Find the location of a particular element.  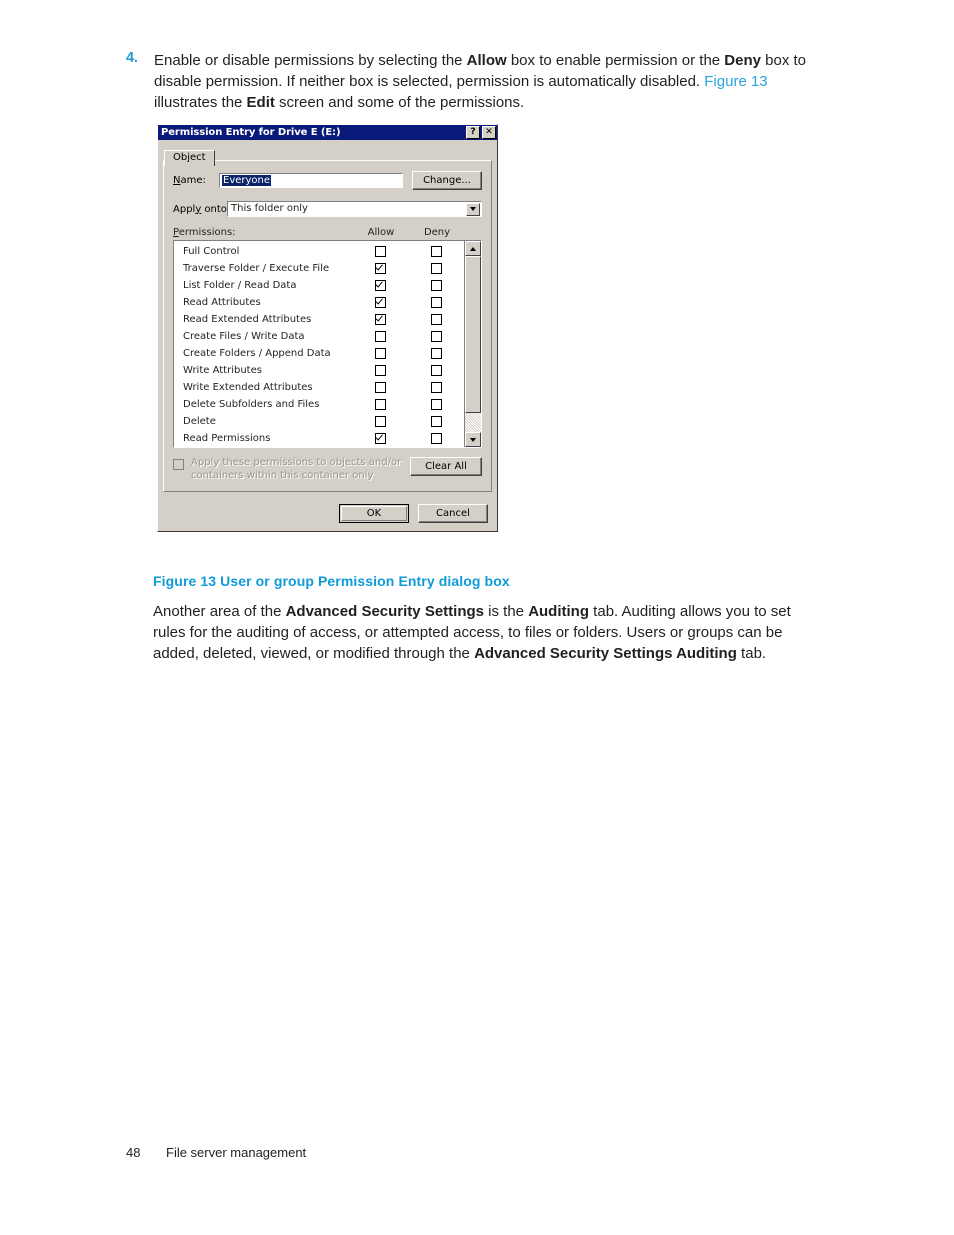

permission-row: Traverse Folder / Execute File is located at coordinates (319, 268).